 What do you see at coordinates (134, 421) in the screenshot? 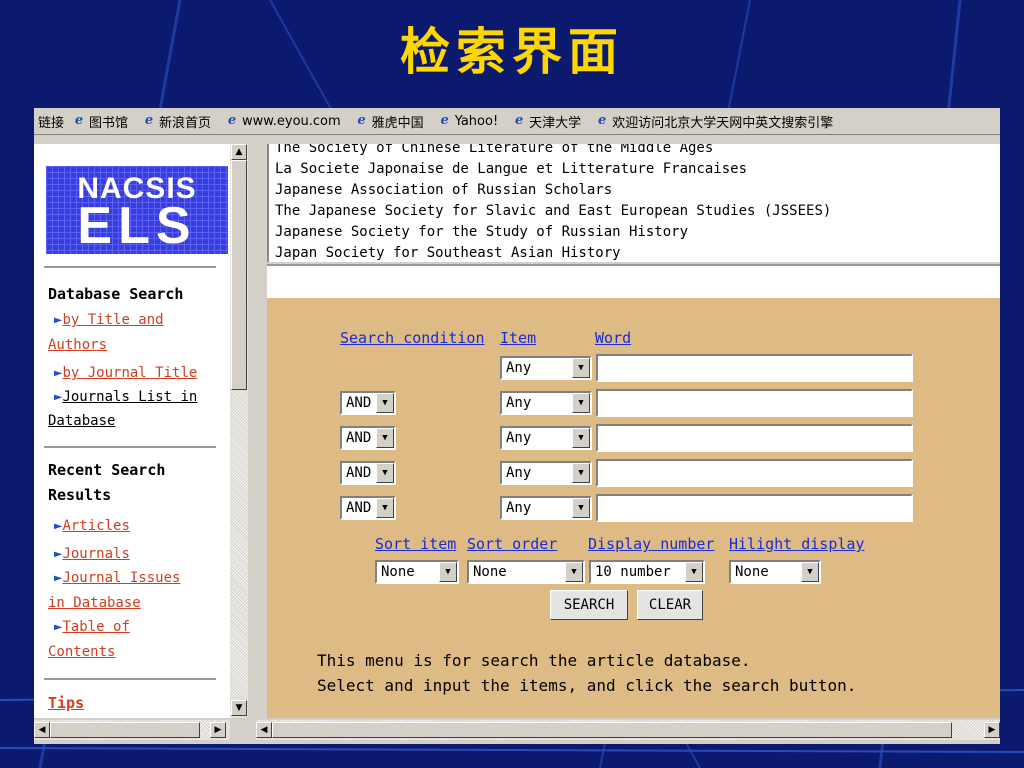
I see `nav-journals-list-cont: Database` at bounding box center [134, 421].